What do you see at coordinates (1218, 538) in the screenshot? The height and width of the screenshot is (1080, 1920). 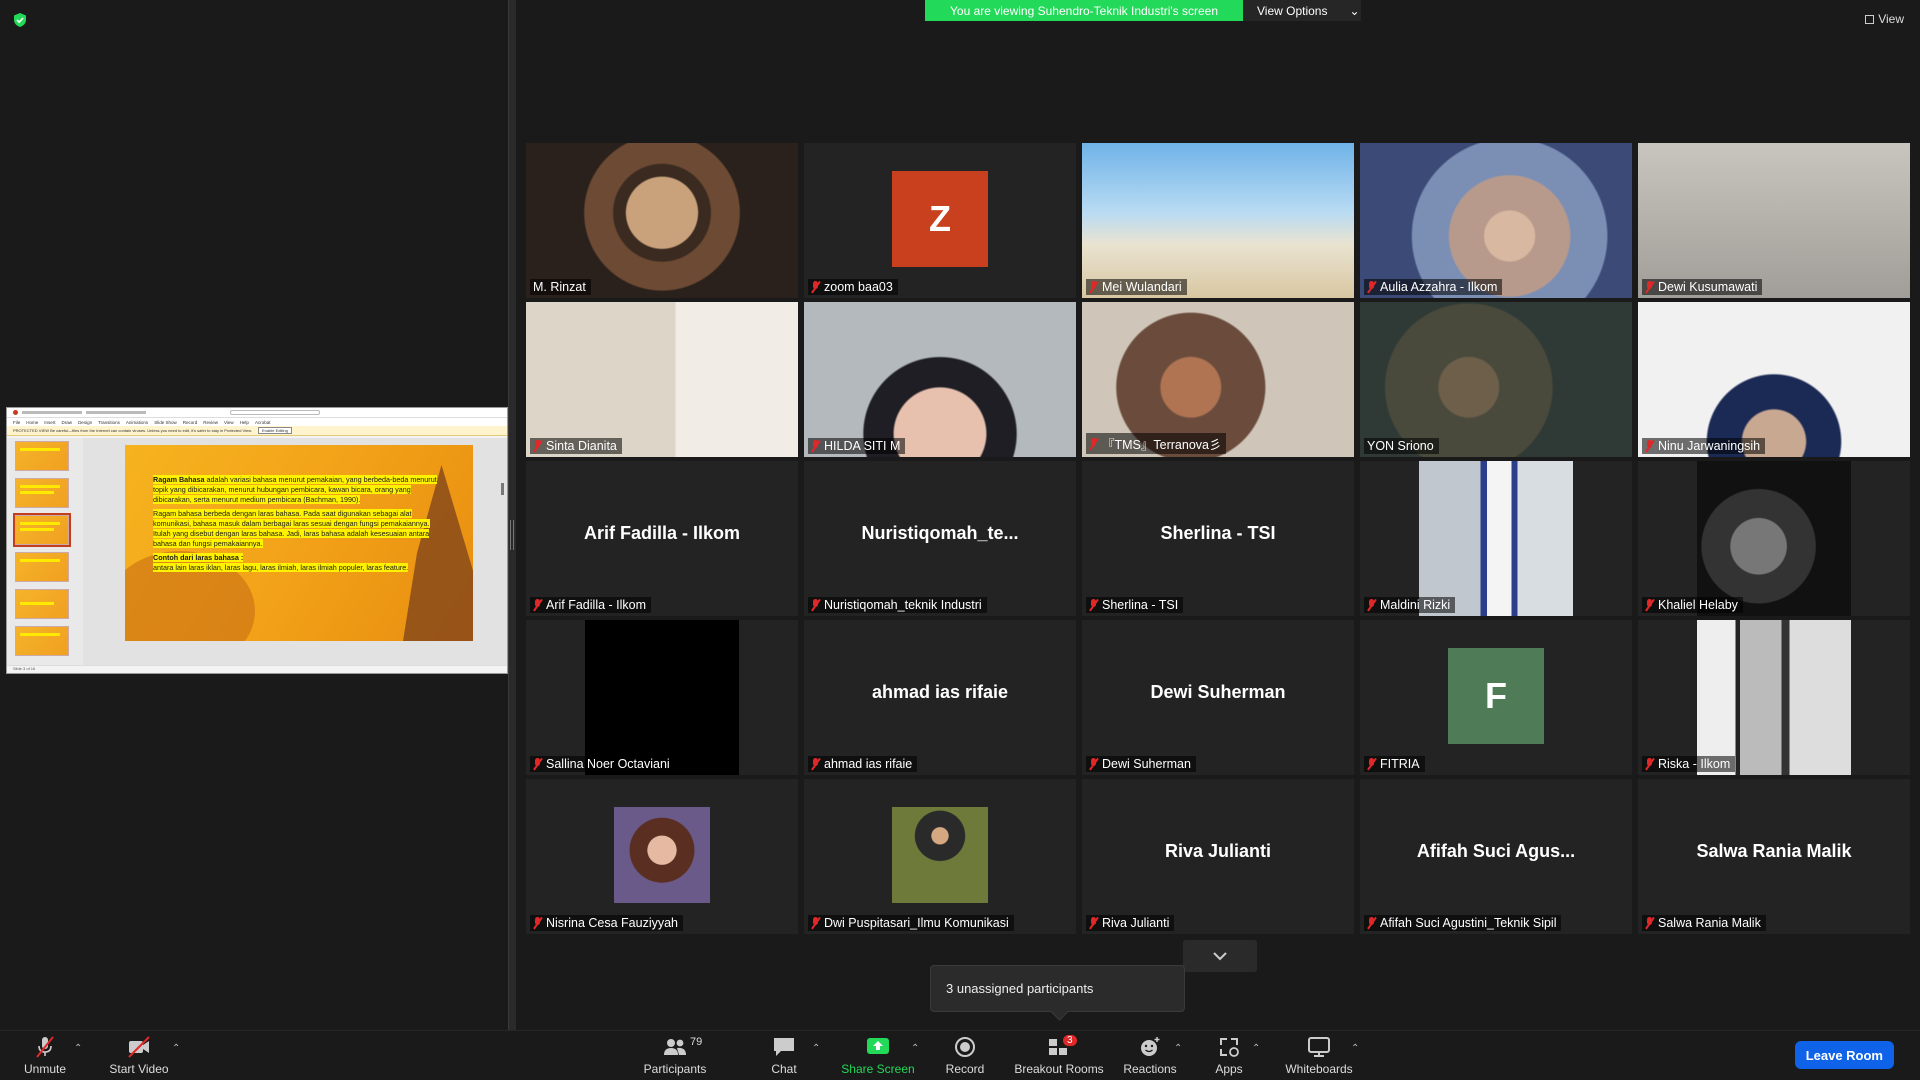 I see `participant-tile: Sherlina - TSI Sherlina - TSI` at bounding box center [1218, 538].